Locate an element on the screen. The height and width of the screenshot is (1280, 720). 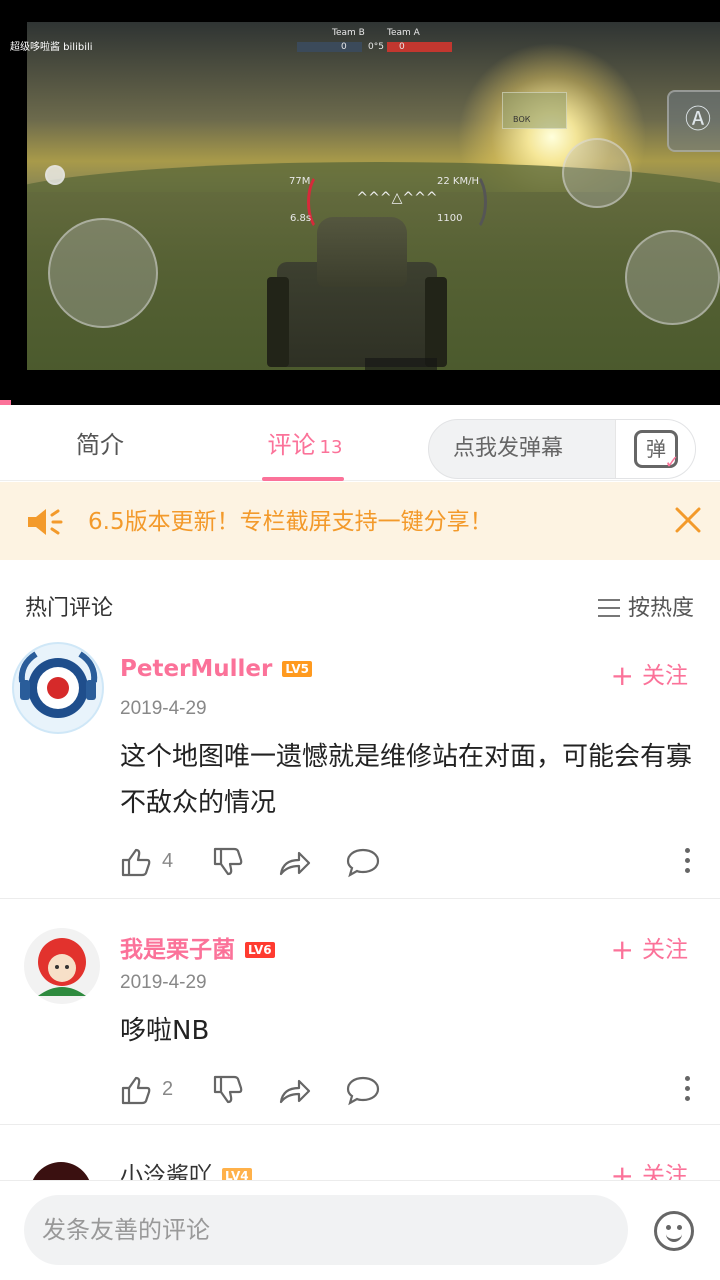
tab-intro-label: 简介 is located at coordinates (100, 445).